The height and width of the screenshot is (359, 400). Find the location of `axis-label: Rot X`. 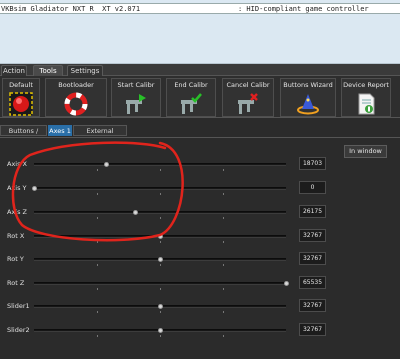

axis-label: Rot X is located at coordinates (16, 236).